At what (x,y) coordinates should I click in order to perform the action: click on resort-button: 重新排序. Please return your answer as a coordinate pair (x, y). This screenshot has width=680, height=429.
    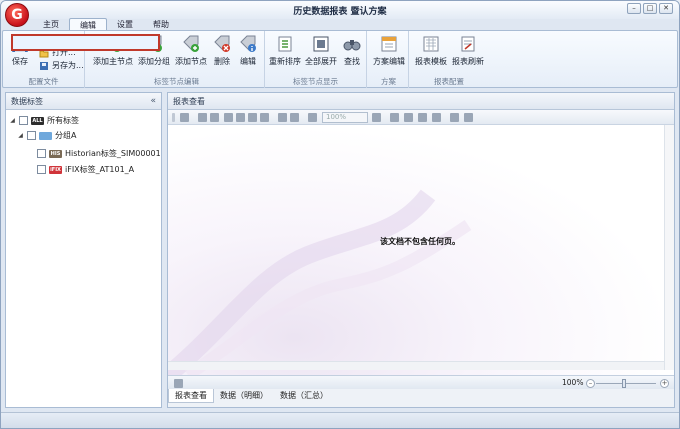
    Looking at the image, I should click on (285, 50).